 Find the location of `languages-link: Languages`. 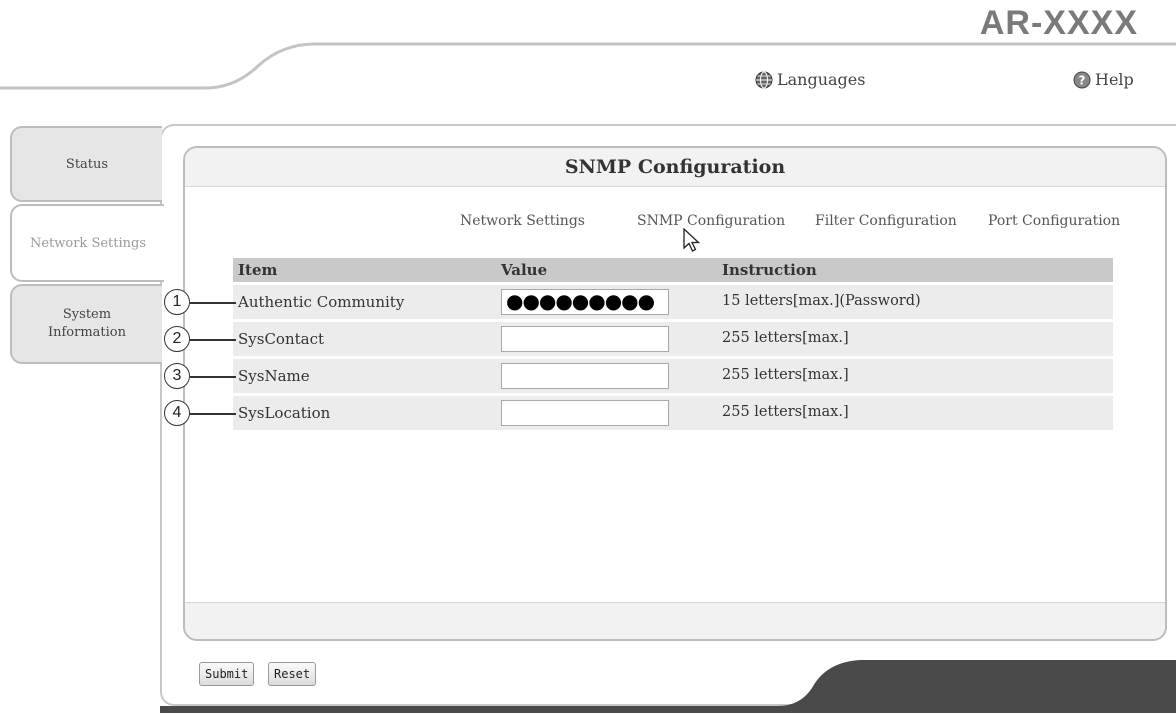

languages-link: Languages is located at coordinates (810, 79).